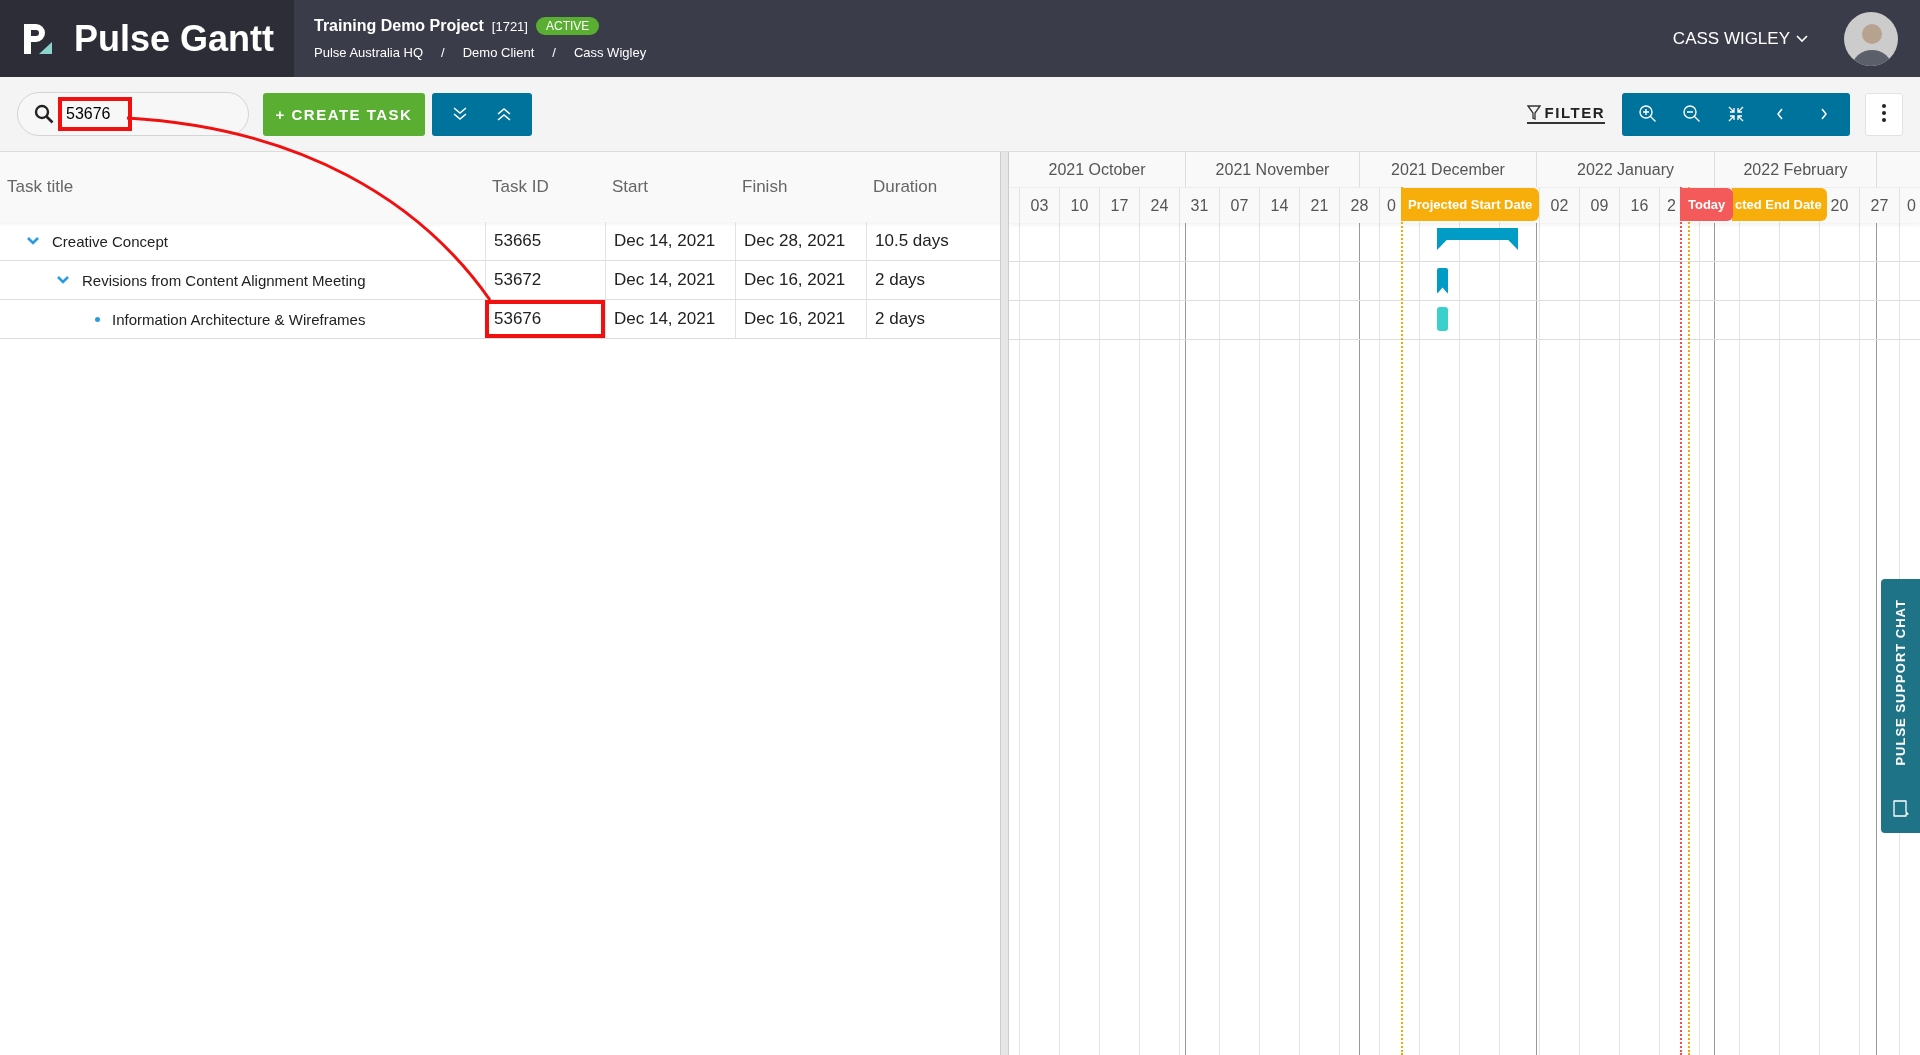 The image size is (1920, 1055). What do you see at coordinates (97, 319) in the screenshot?
I see `bullet-icon` at bounding box center [97, 319].